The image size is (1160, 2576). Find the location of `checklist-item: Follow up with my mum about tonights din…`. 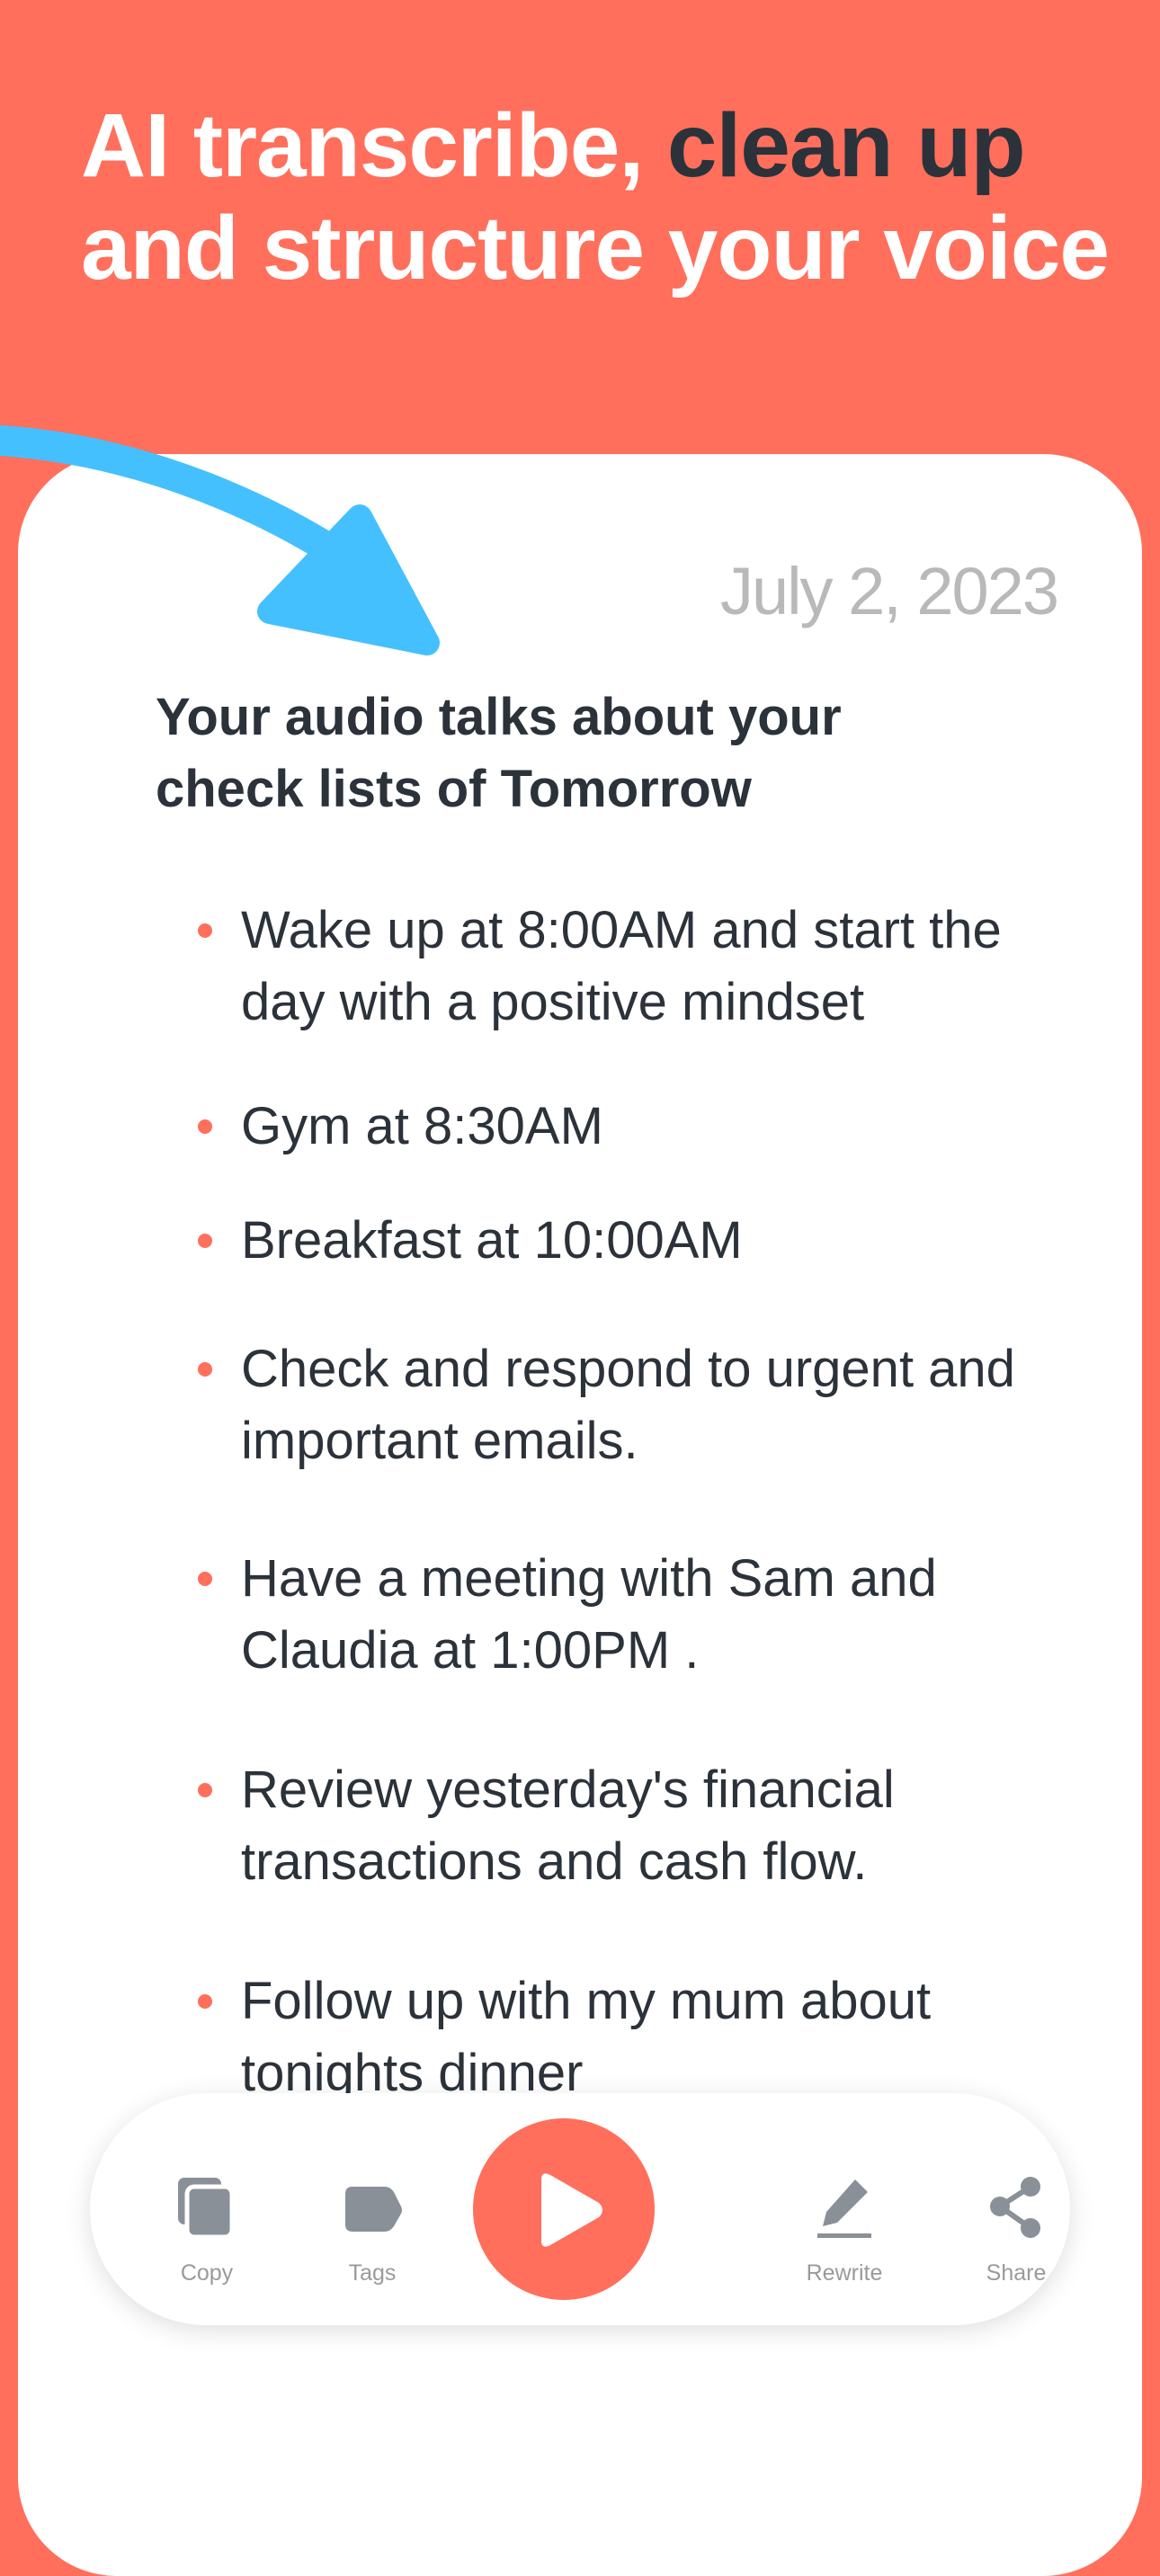

checklist-item: Follow up with my mum about tonights din… is located at coordinates (615, 2030).